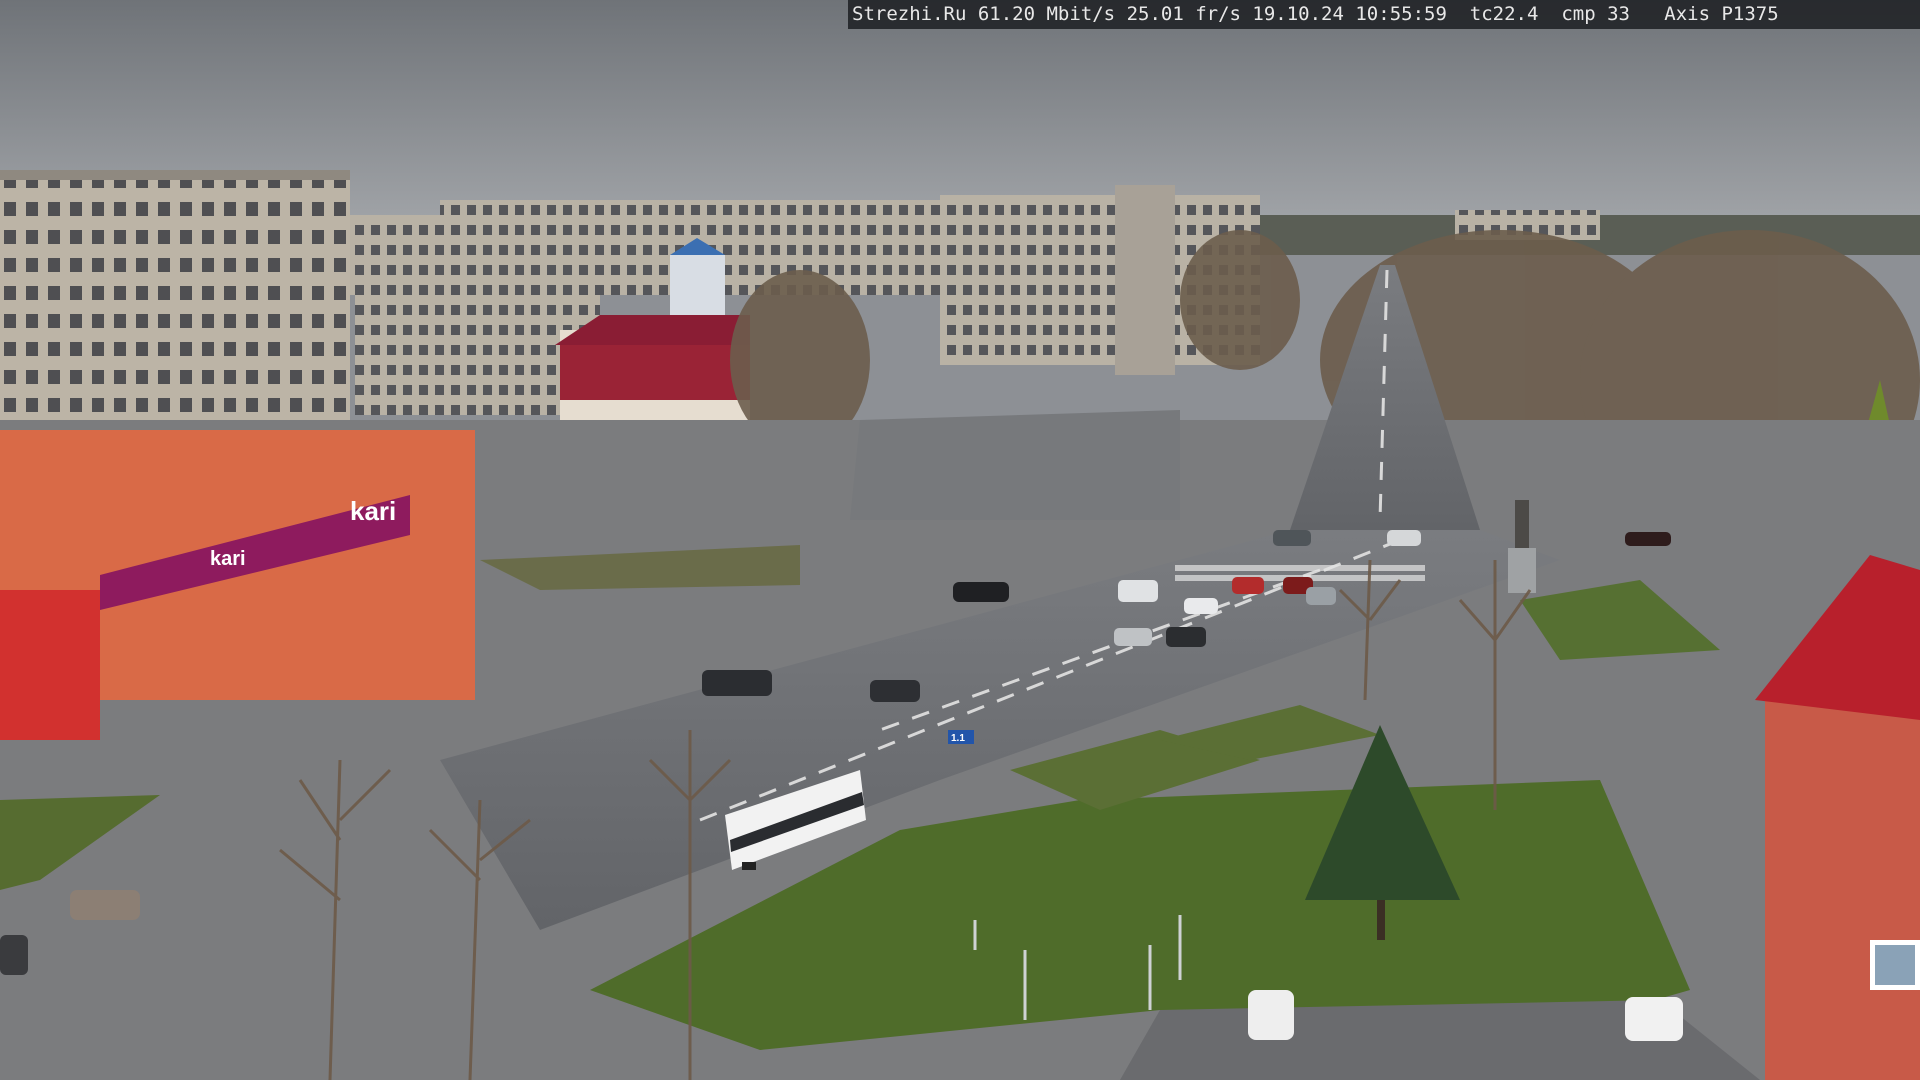  What do you see at coordinates (958, 738) in the screenshot?
I see `road-sign-text: 1.1` at bounding box center [958, 738].